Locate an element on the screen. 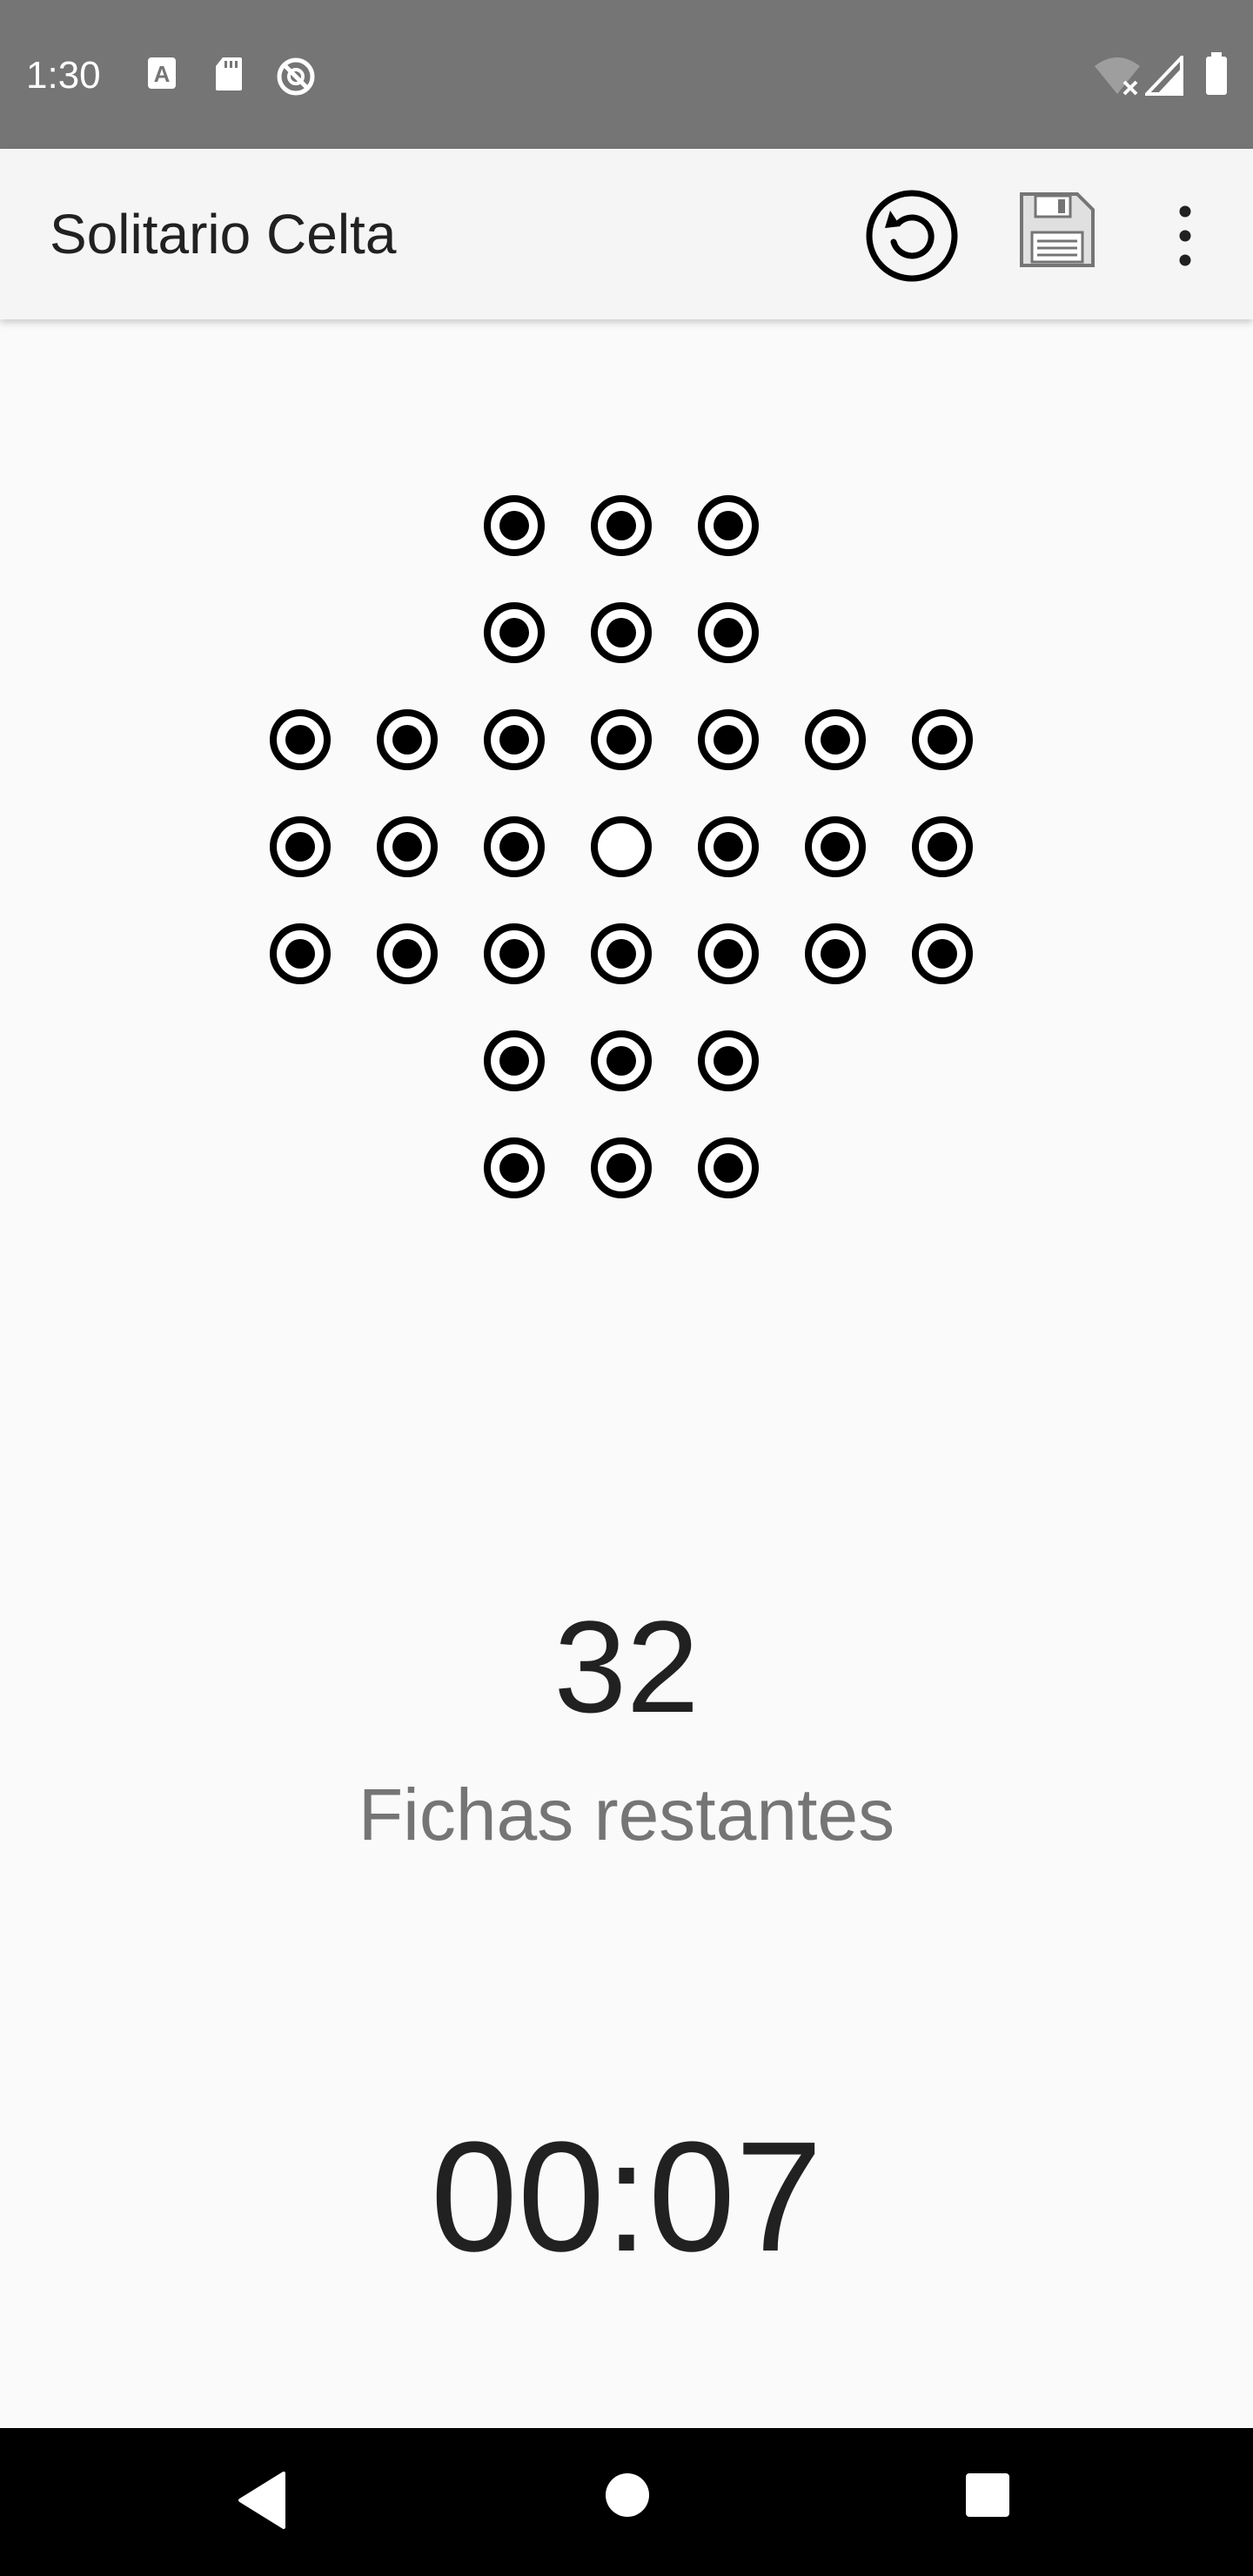  svg-text: A is located at coordinates (162, 74).